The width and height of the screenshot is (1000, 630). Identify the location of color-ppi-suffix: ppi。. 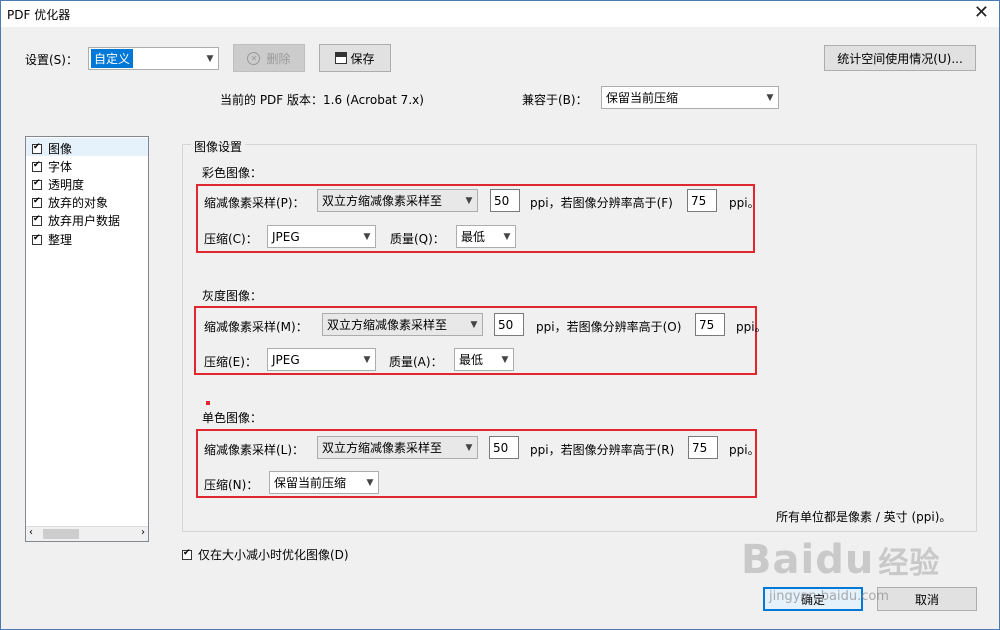
(744, 203).